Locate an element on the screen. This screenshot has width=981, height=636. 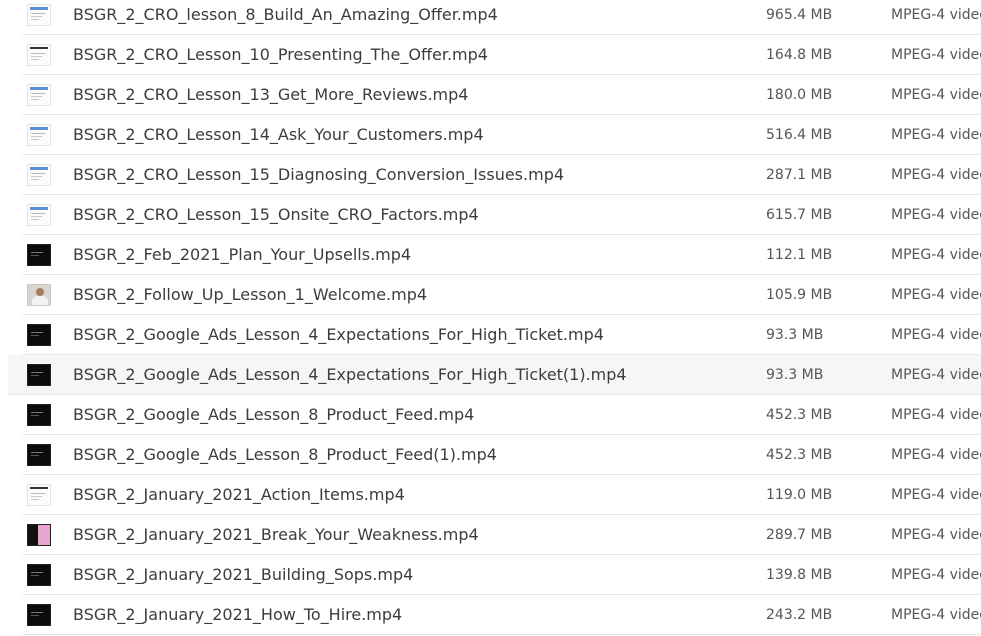
file-name: BSGR_2_Feb_2021_Plan_Your_Upsells.mp4 is located at coordinates (242, 254).